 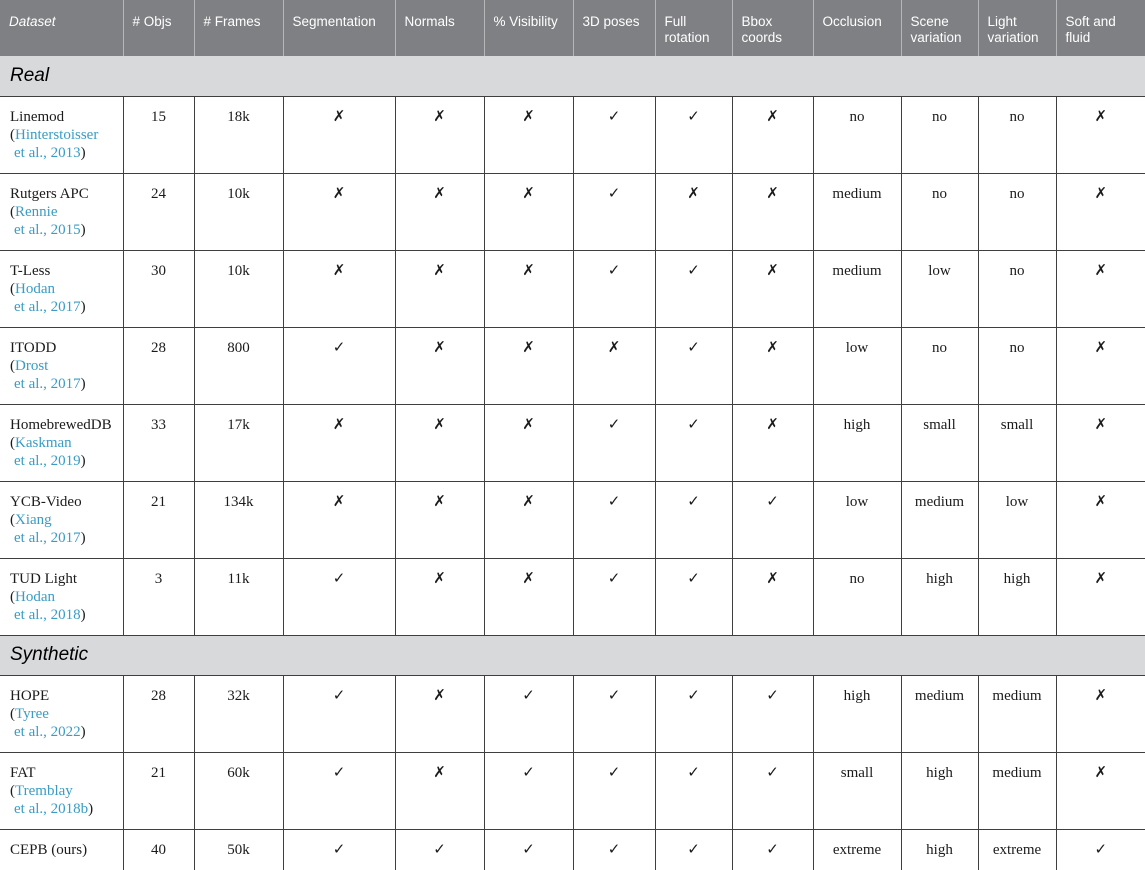 What do you see at coordinates (439, 28) in the screenshot?
I see `column-header: Normals` at bounding box center [439, 28].